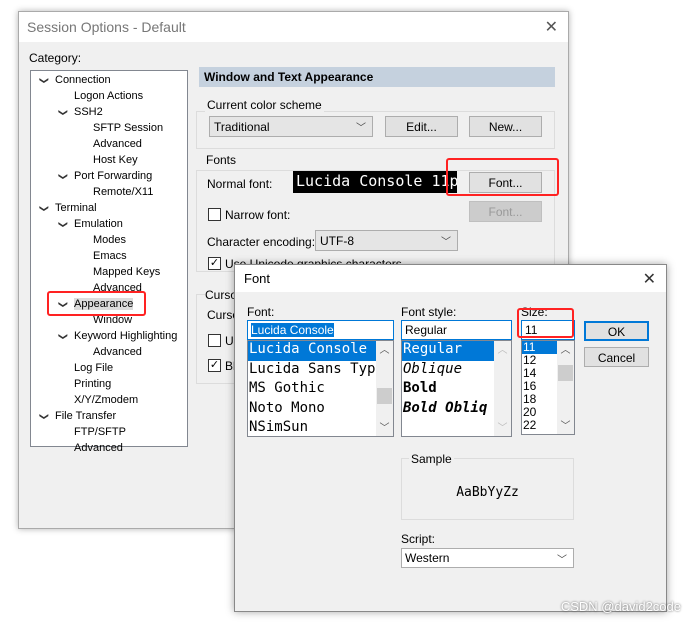 The width and height of the screenshot is (695, 622). What do you see at coordinates (448, 390) in the screenshot?
I see `list-item: Bold` at bounding box center [448, 390].